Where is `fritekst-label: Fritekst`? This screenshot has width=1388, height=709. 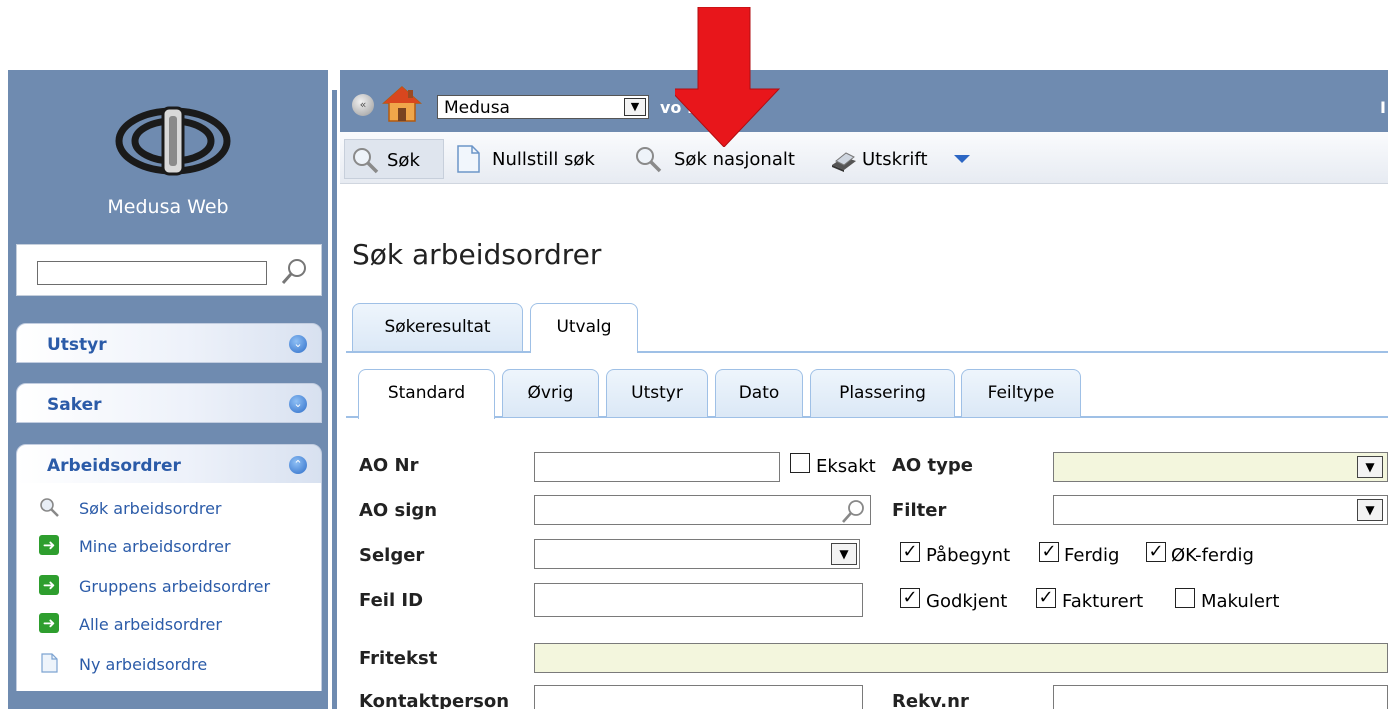 fritekst-label: Fritekst is located at coordinates (398, 658).